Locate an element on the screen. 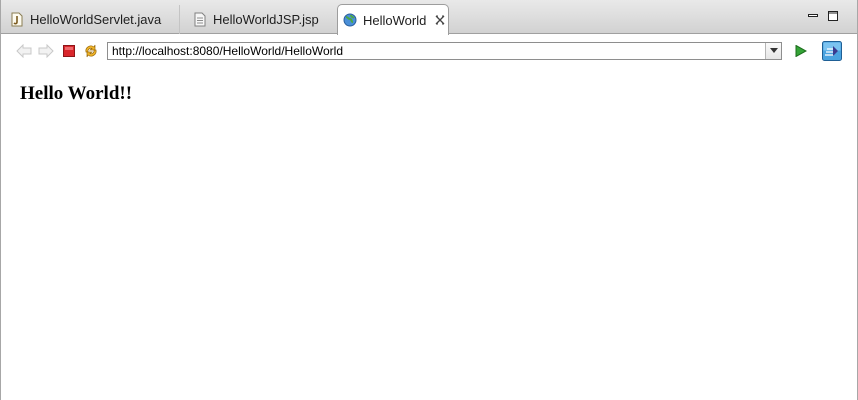  browser-toolbar is located at coordinates (429, 51).